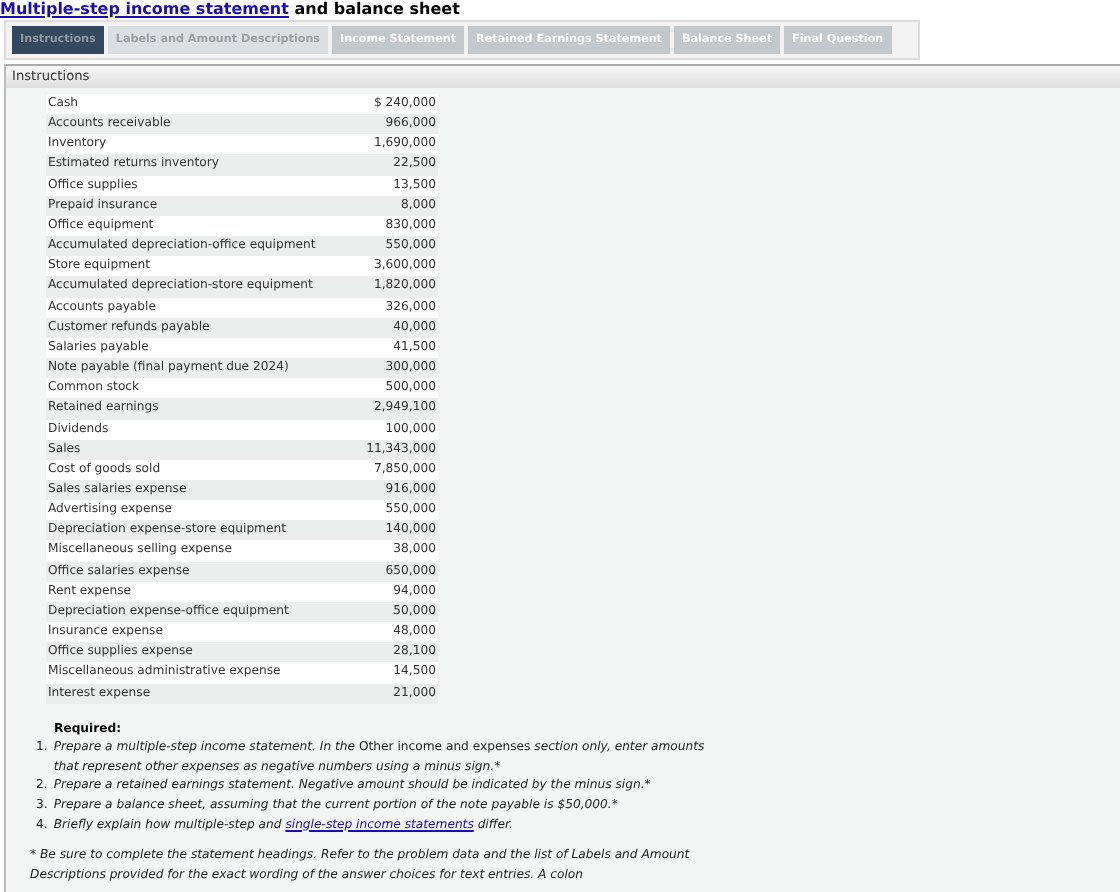  I want to click on title-link: Multiple-step income statement, so click(144, 9).